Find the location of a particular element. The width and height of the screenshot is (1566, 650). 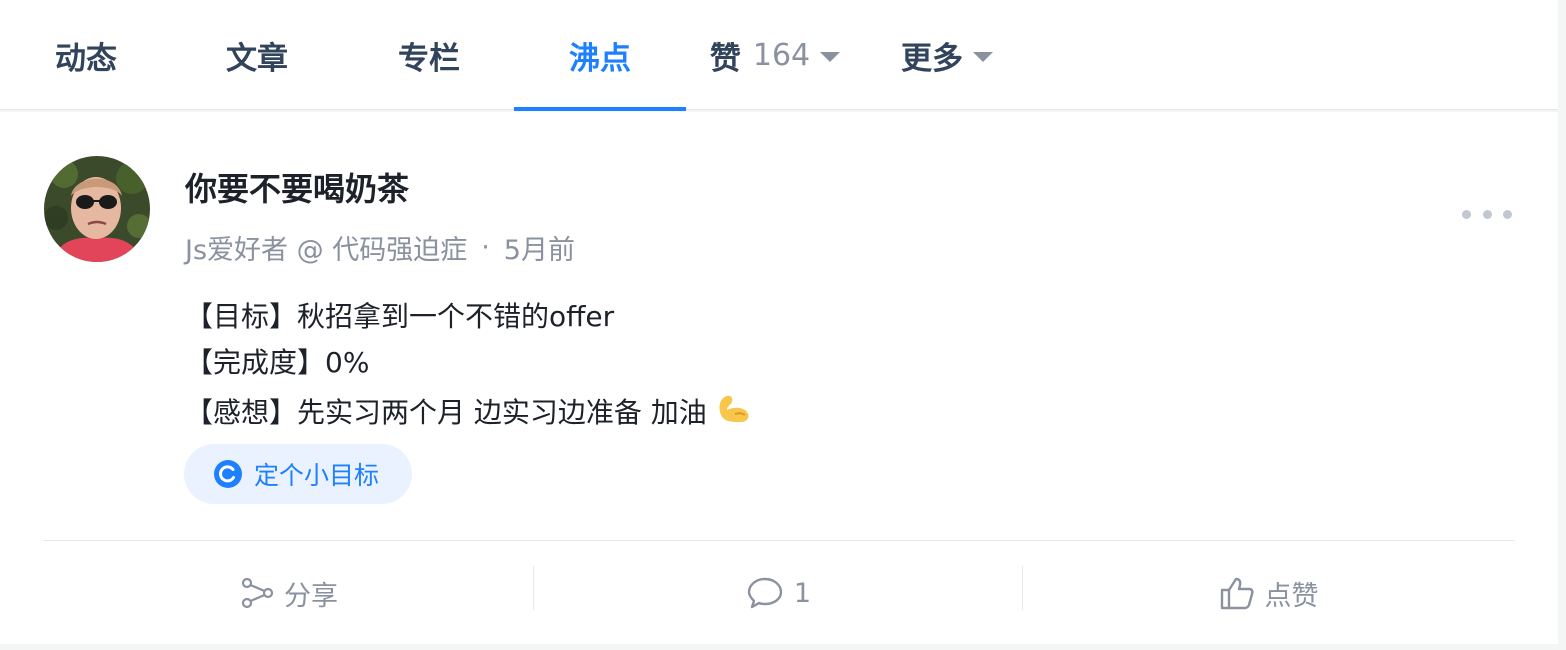

topic-tag: 定个小目标 is located at coordinates (298, 474).